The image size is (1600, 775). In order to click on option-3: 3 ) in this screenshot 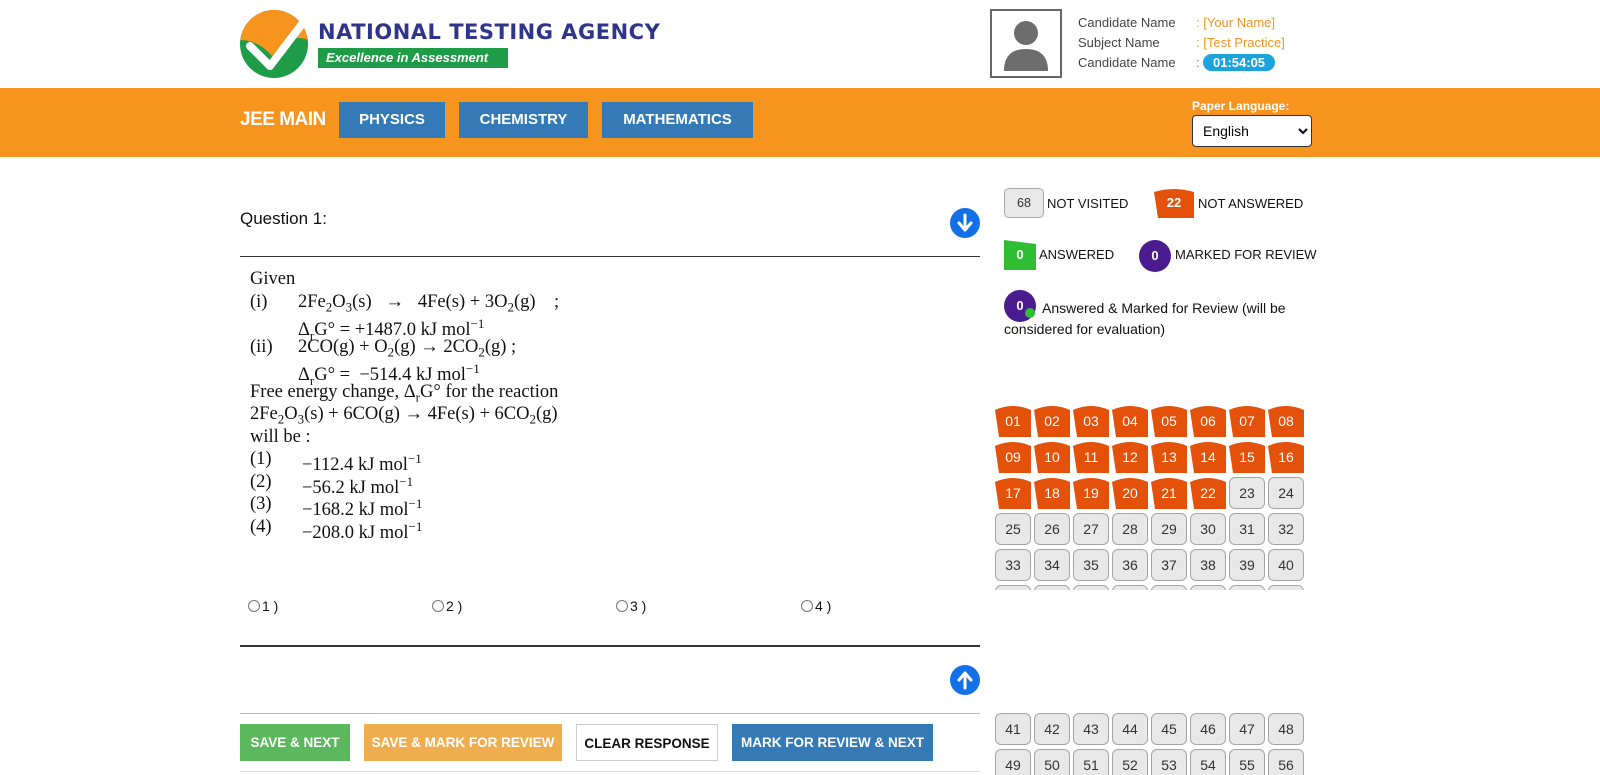, I will do `click(631, 606)`.